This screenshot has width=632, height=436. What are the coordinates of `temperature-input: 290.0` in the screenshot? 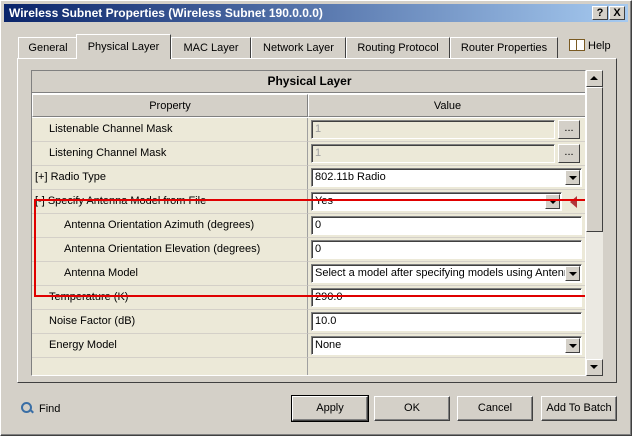 It's located at (446, 297).